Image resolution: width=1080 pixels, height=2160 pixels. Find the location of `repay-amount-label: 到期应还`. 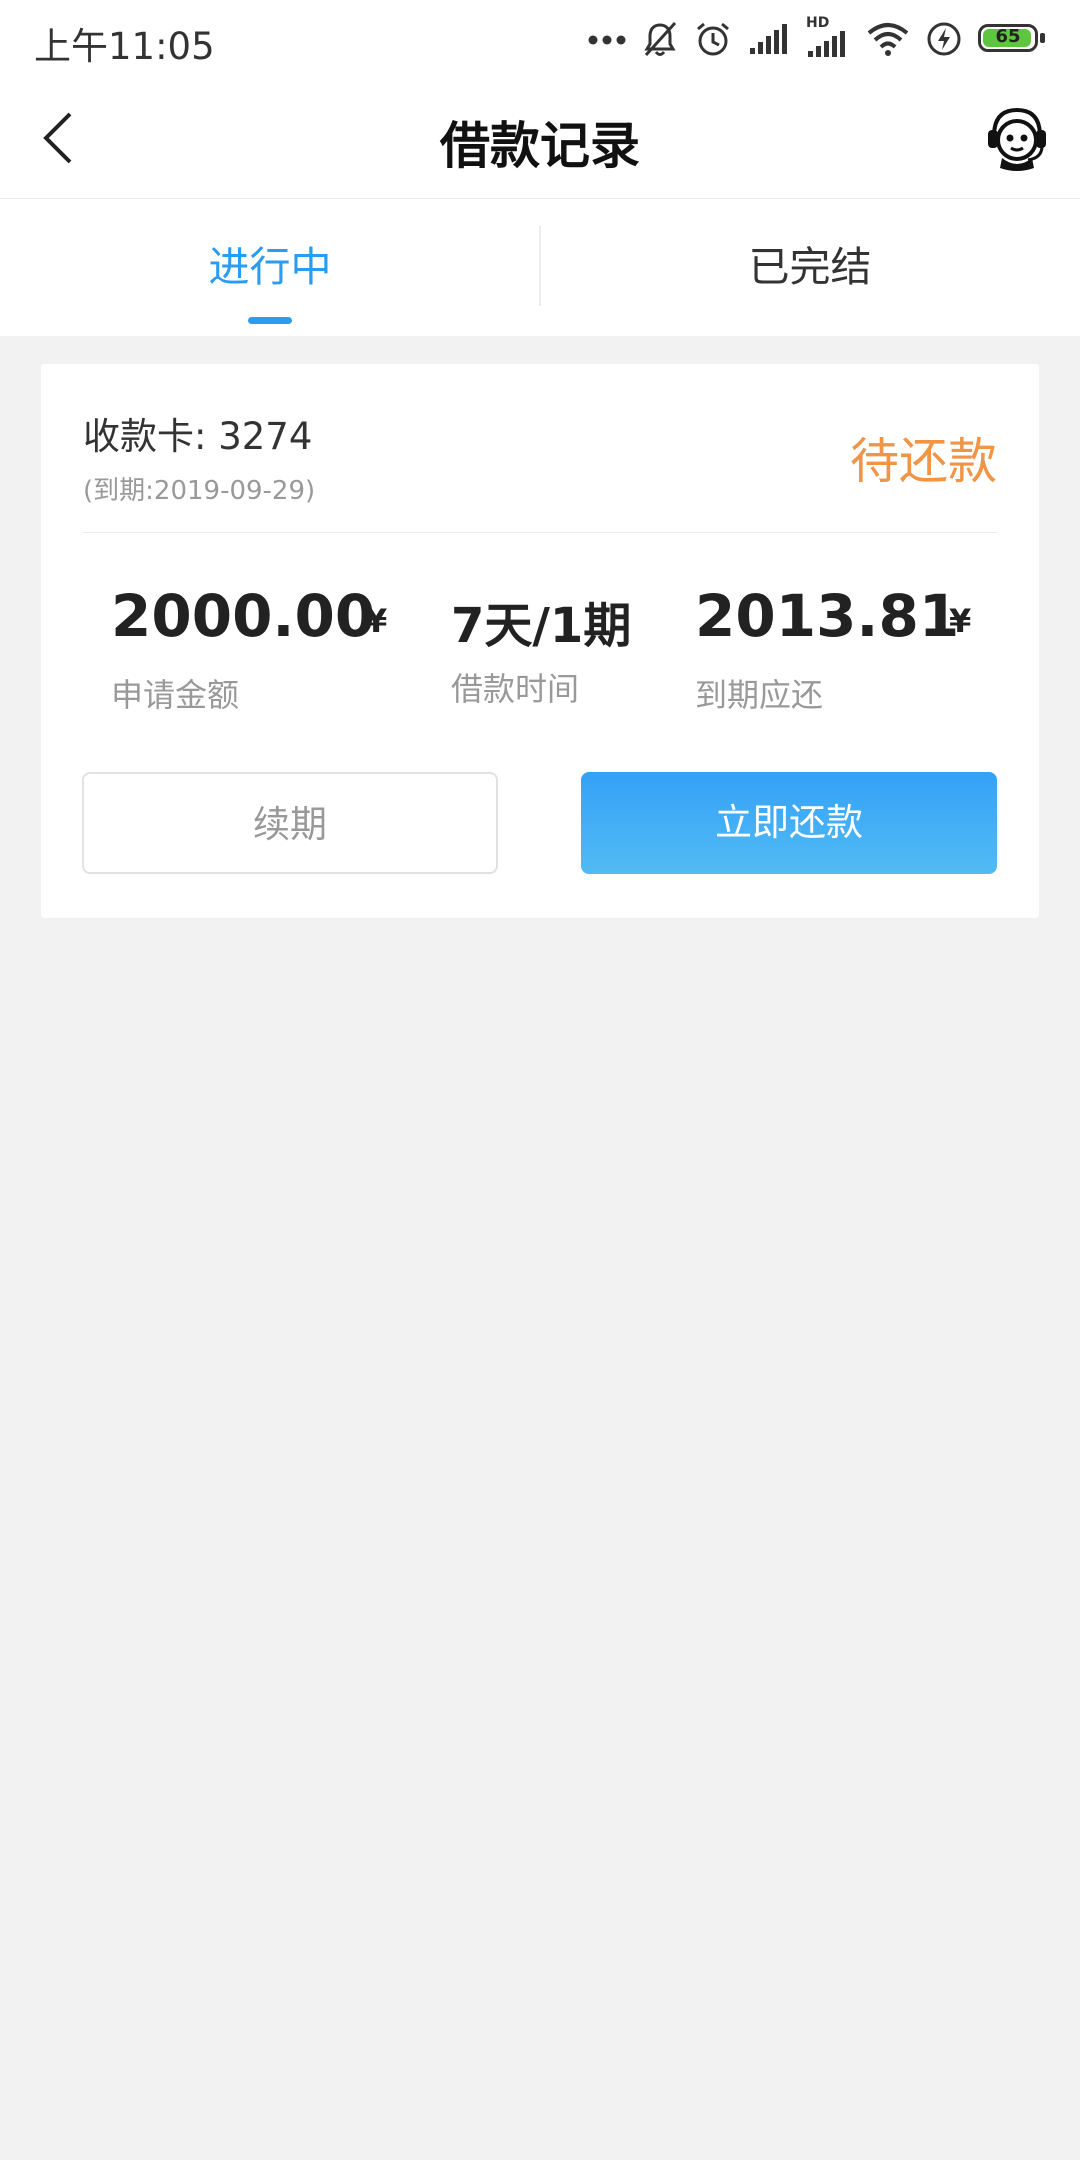

repay-amount-label: 到期应还 is located at coordinates (759, 695).